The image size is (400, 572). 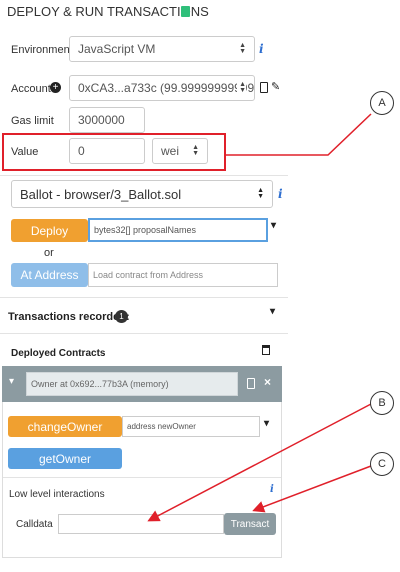 I want to click on callout-a-line, so click(x=299, y=134).